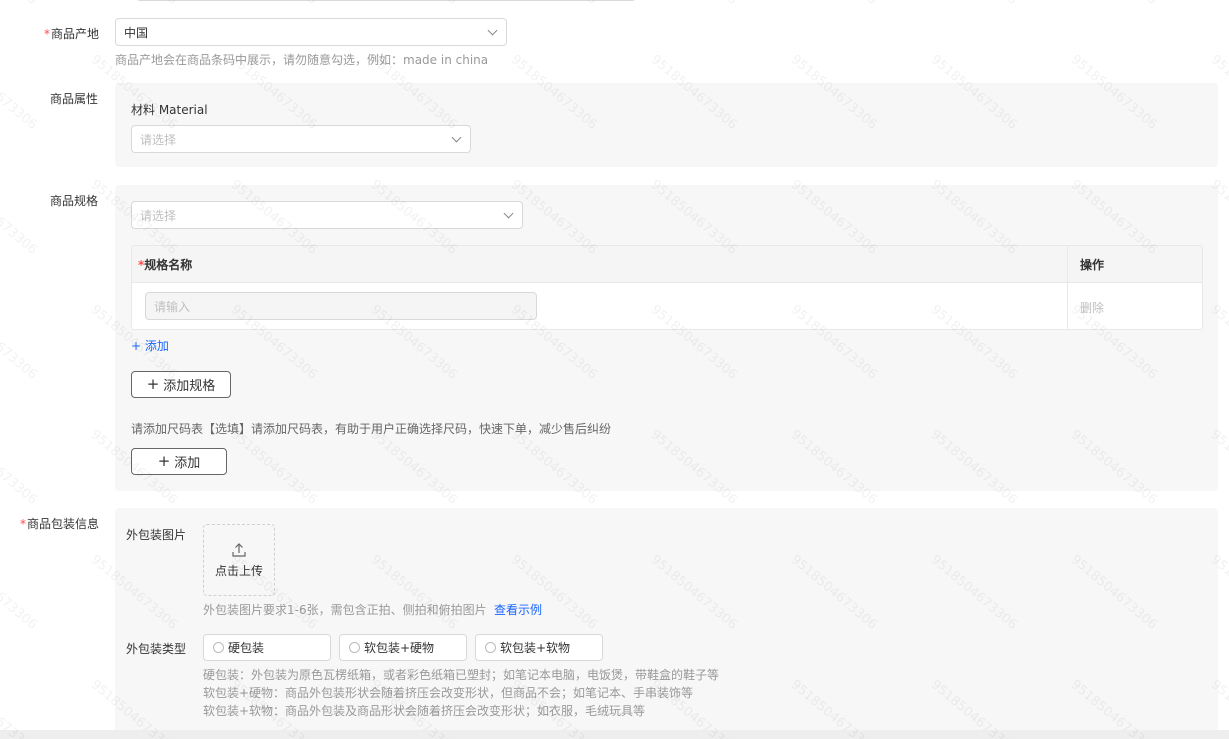 The image size is (1229, 739). Describe the element at coordinates (424, 711) in the screenshot. I see `package-type-desc-soft-soft: 软包装+软物：商品外包装及商品形状会随着挤压会改变形状；如衣服，毛绒玩具等` at that location.